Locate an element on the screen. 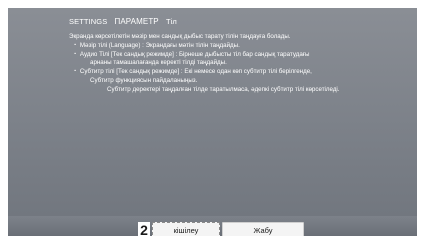 The height and width of the screenshot is (242, 425). bezel-top is located at coordinates (212, 4).